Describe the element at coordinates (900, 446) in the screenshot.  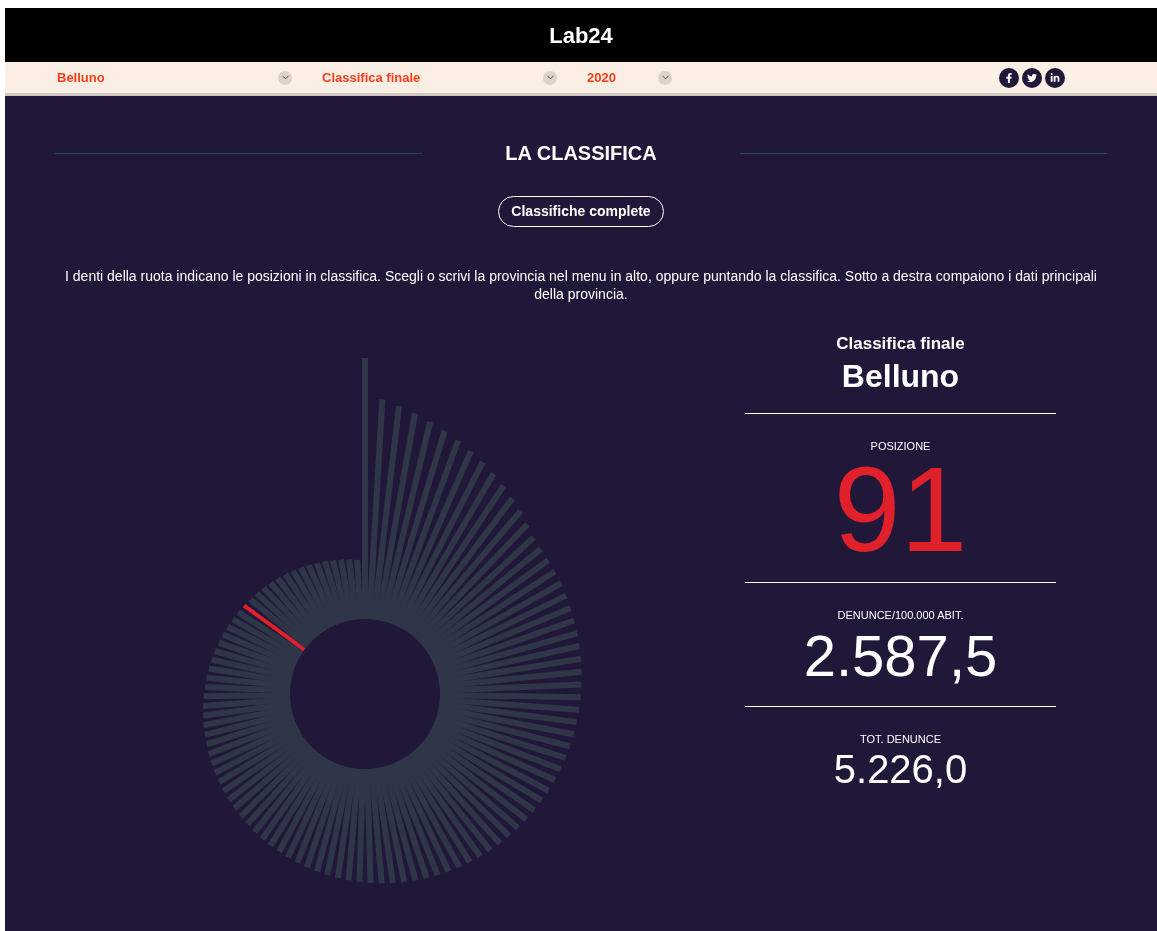
I see `stat-label: POSIZIONE` at that location.